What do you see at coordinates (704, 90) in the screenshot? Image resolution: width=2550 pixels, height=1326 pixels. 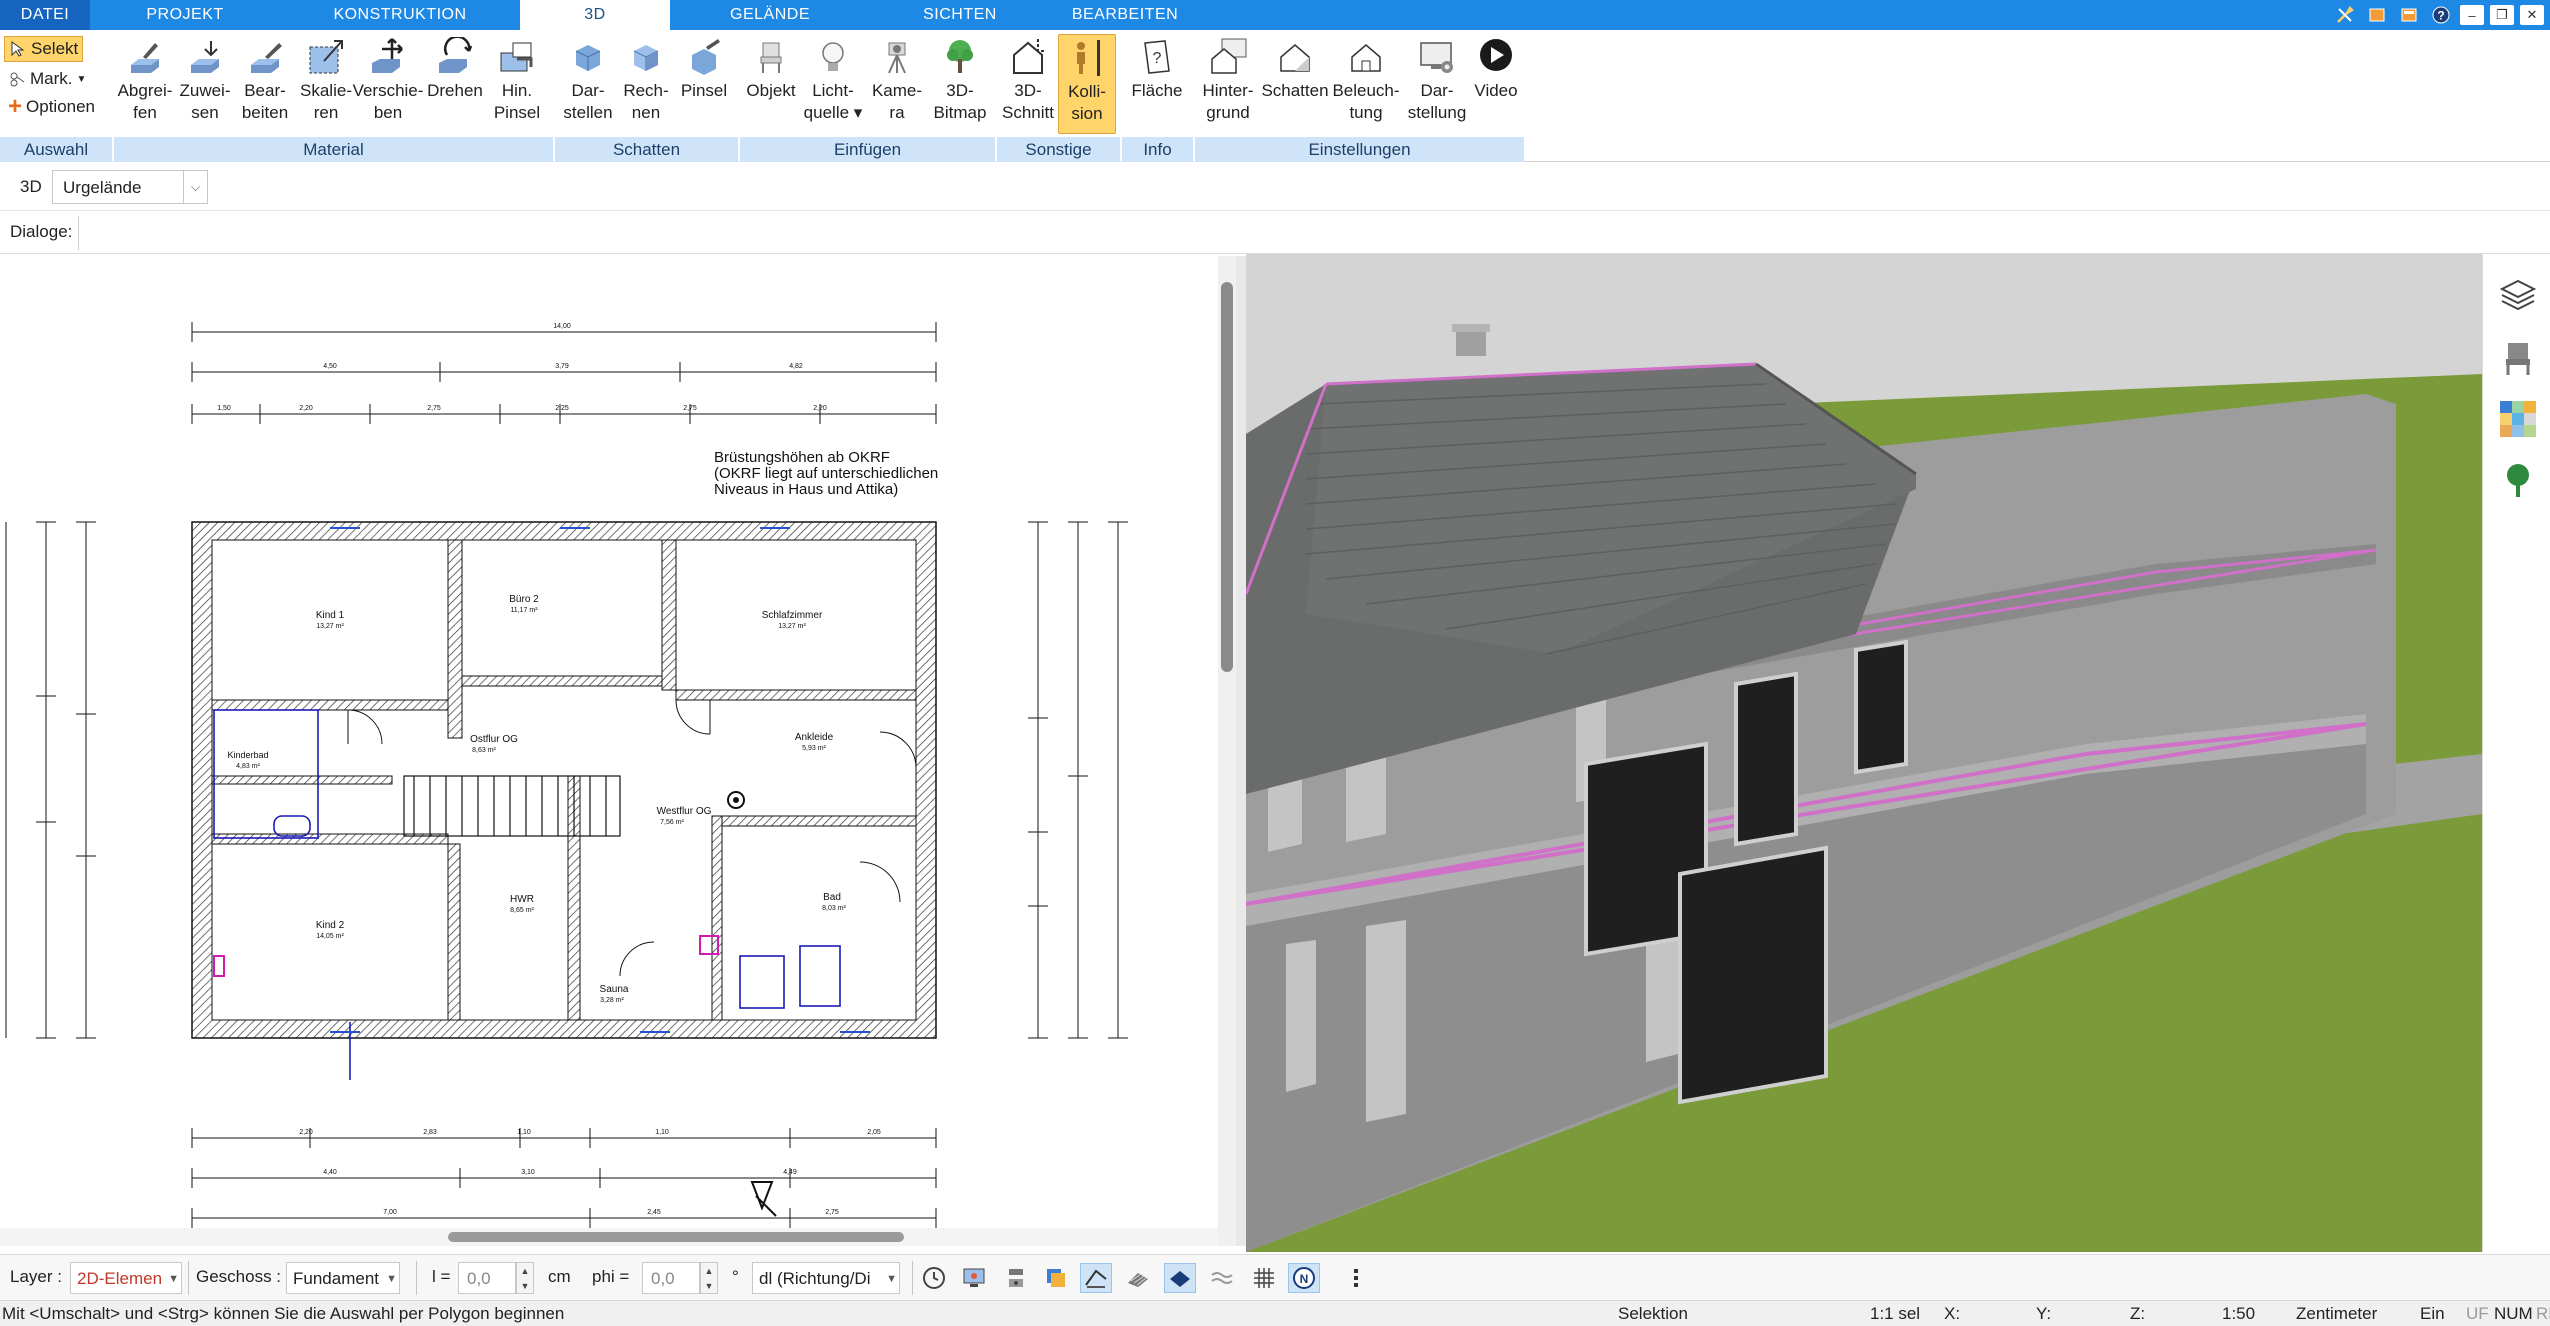 I see `schatten-pinsel-label: Pinsel` at bounding box center [704, 90].